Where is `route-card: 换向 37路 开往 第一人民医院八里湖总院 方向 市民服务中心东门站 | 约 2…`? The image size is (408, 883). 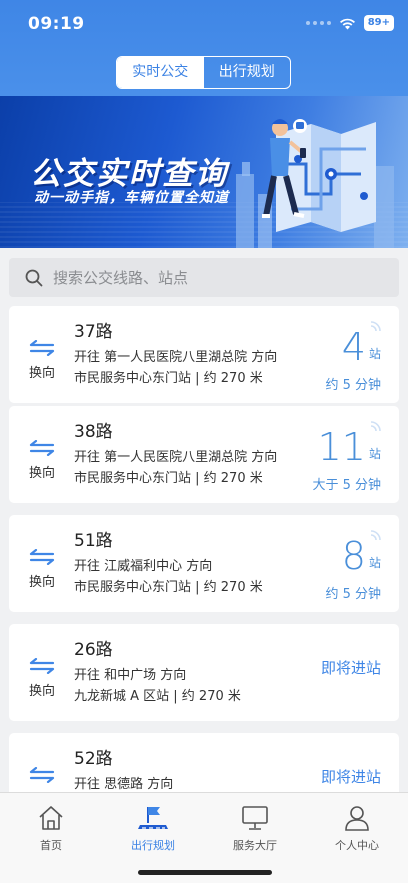 route-card: 换向 37路 开往 第一人民医院八里湖总院 方向 市民服务中心东门站 | 约 2… is located at coordinates (204, 354).